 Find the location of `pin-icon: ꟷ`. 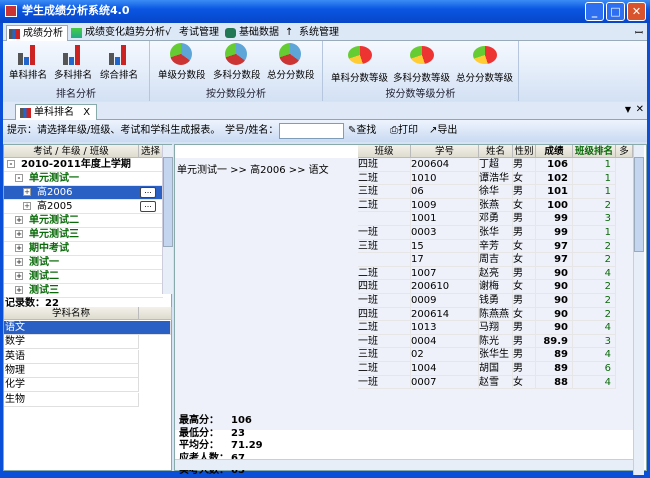

pin-icon: ꟷ is located at coordinates (639, 32).